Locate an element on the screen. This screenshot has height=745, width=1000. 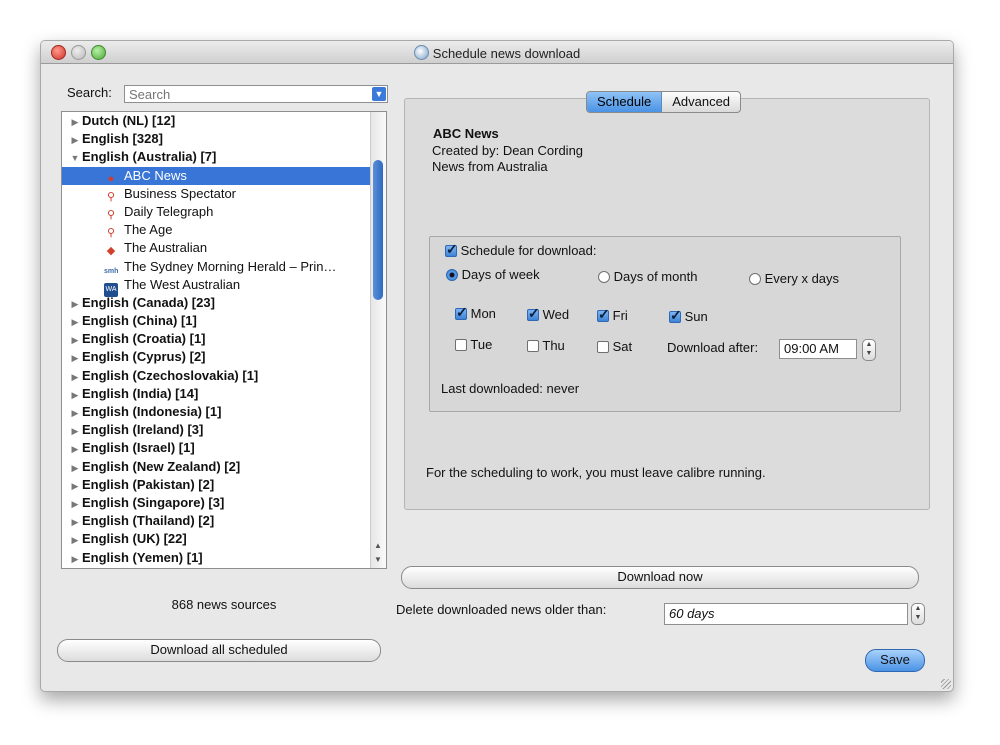
day-fri-checkbox: Fri is located at coordinates (612, 314).